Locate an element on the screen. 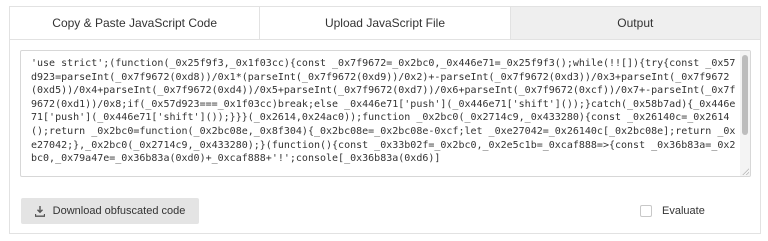 The height and width of the screenshot is (241, 768). tab-upload-file: Upload JavaScript File is located at coordinates (385, 23).